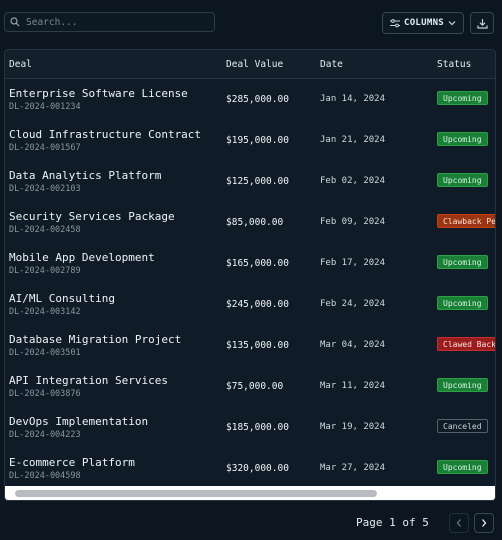 This screenshot has width=502, height=540. What do you see at coordinates (62, 298) in the screenshot?
I see `deal-name: AI/ML Consulting` at bounding box center [62, 298].